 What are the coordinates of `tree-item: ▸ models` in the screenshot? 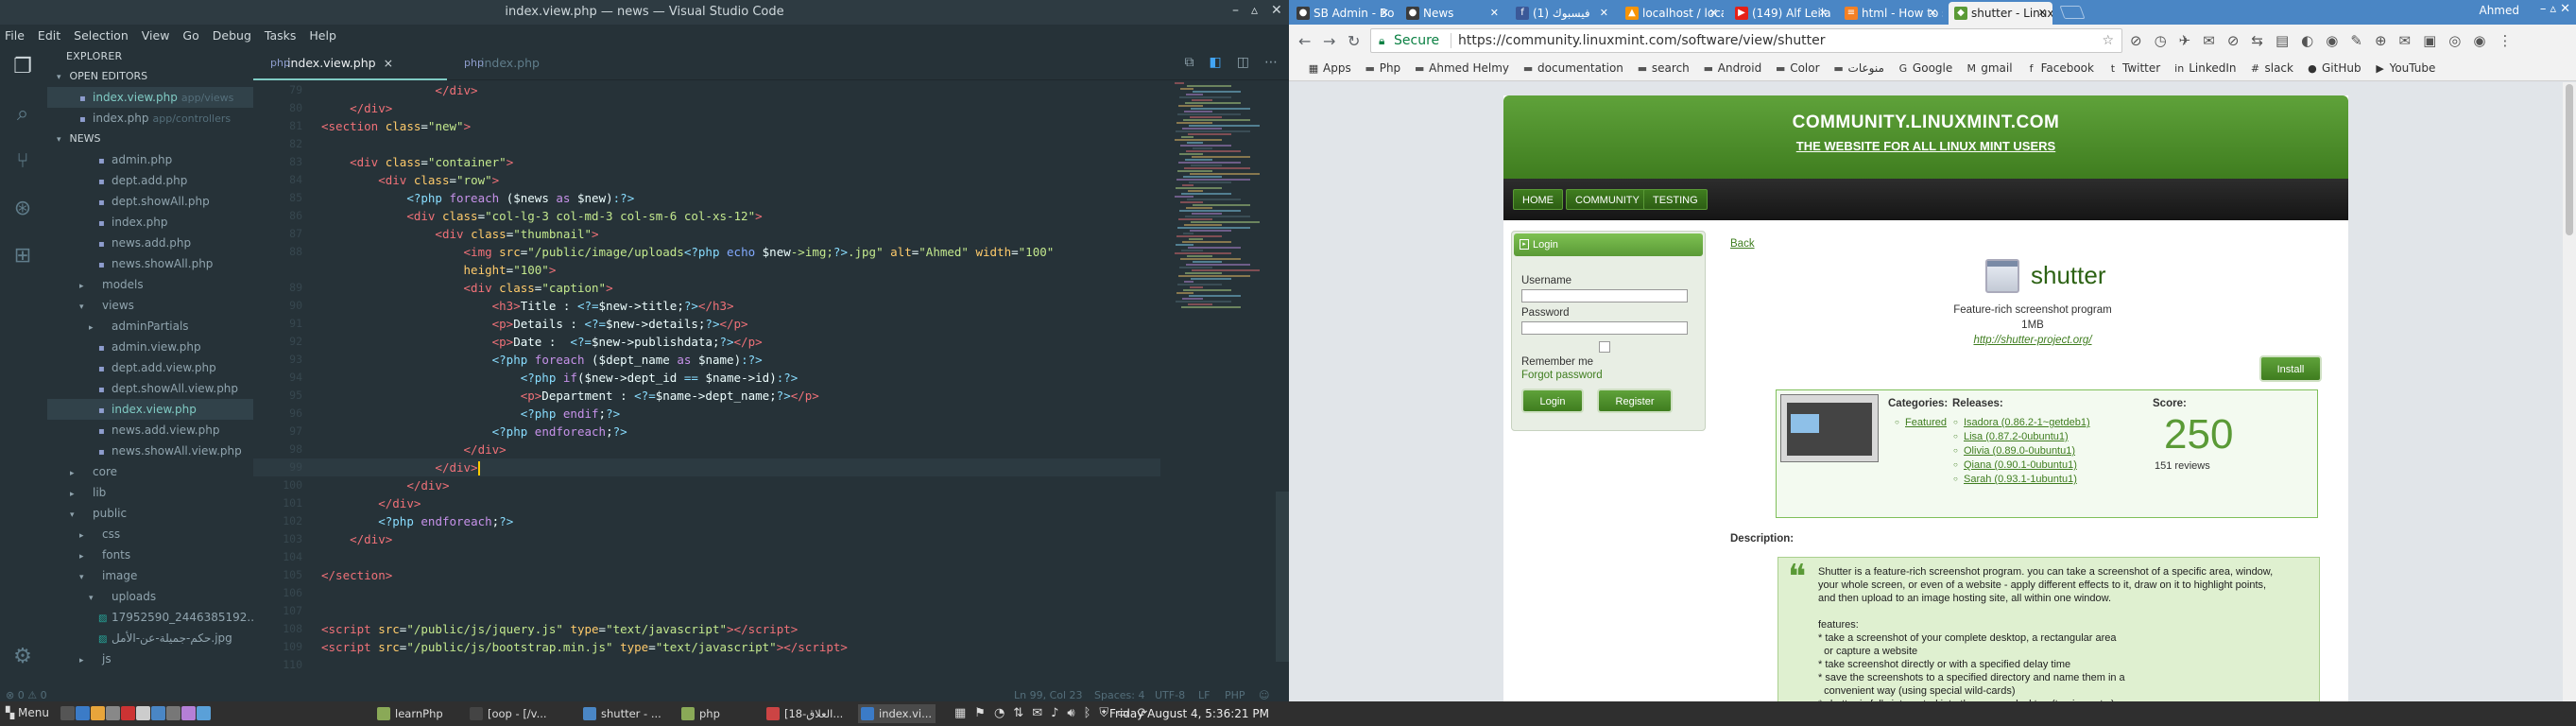 It's located at (150, 284).